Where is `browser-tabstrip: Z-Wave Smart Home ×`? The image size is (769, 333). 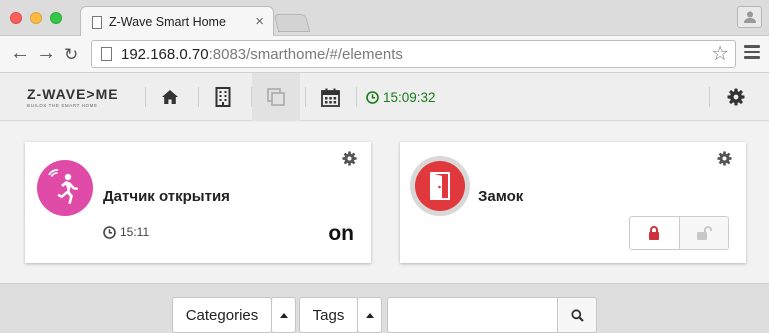
browser-tabstrip: Z-Wave Smart Home × is located at coordinates (384, 18).